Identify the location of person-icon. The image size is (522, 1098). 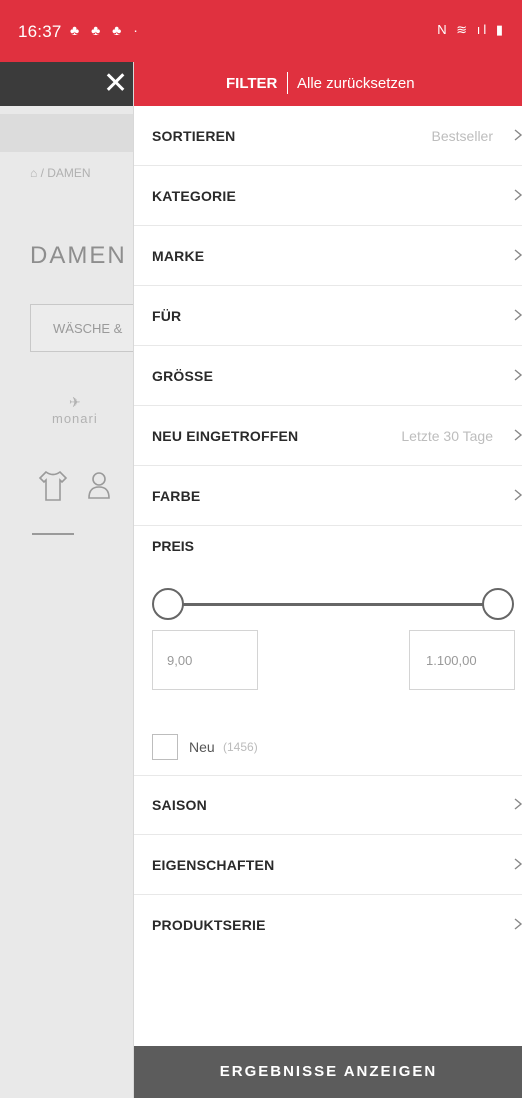
(99, 485).